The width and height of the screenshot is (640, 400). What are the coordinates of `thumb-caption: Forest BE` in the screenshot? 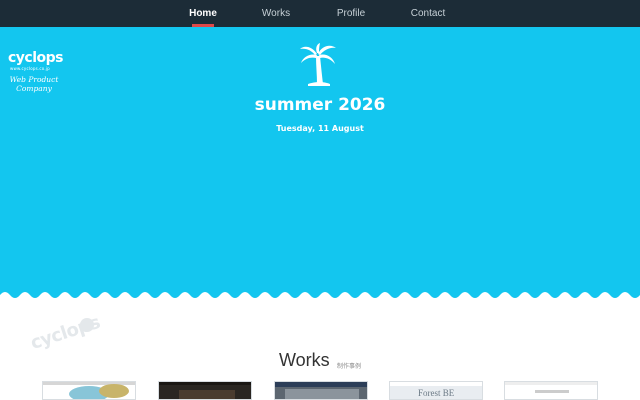 It's located at (436, 393).